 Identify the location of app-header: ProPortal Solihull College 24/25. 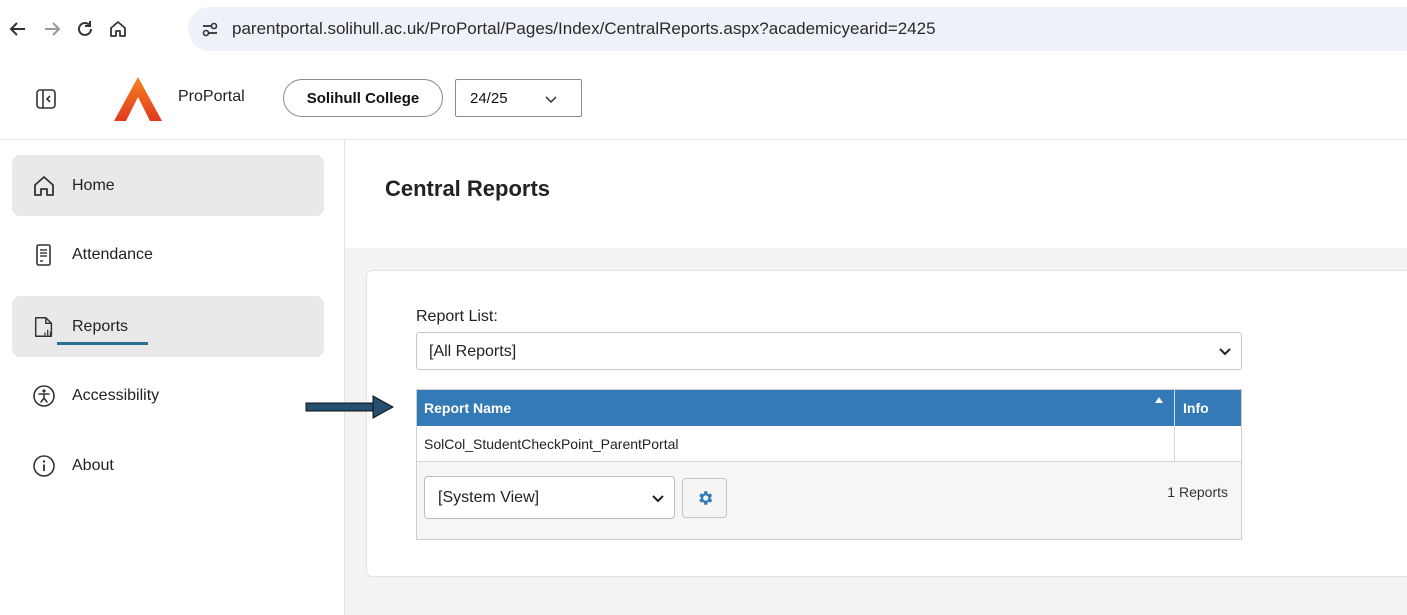
(703, 99).